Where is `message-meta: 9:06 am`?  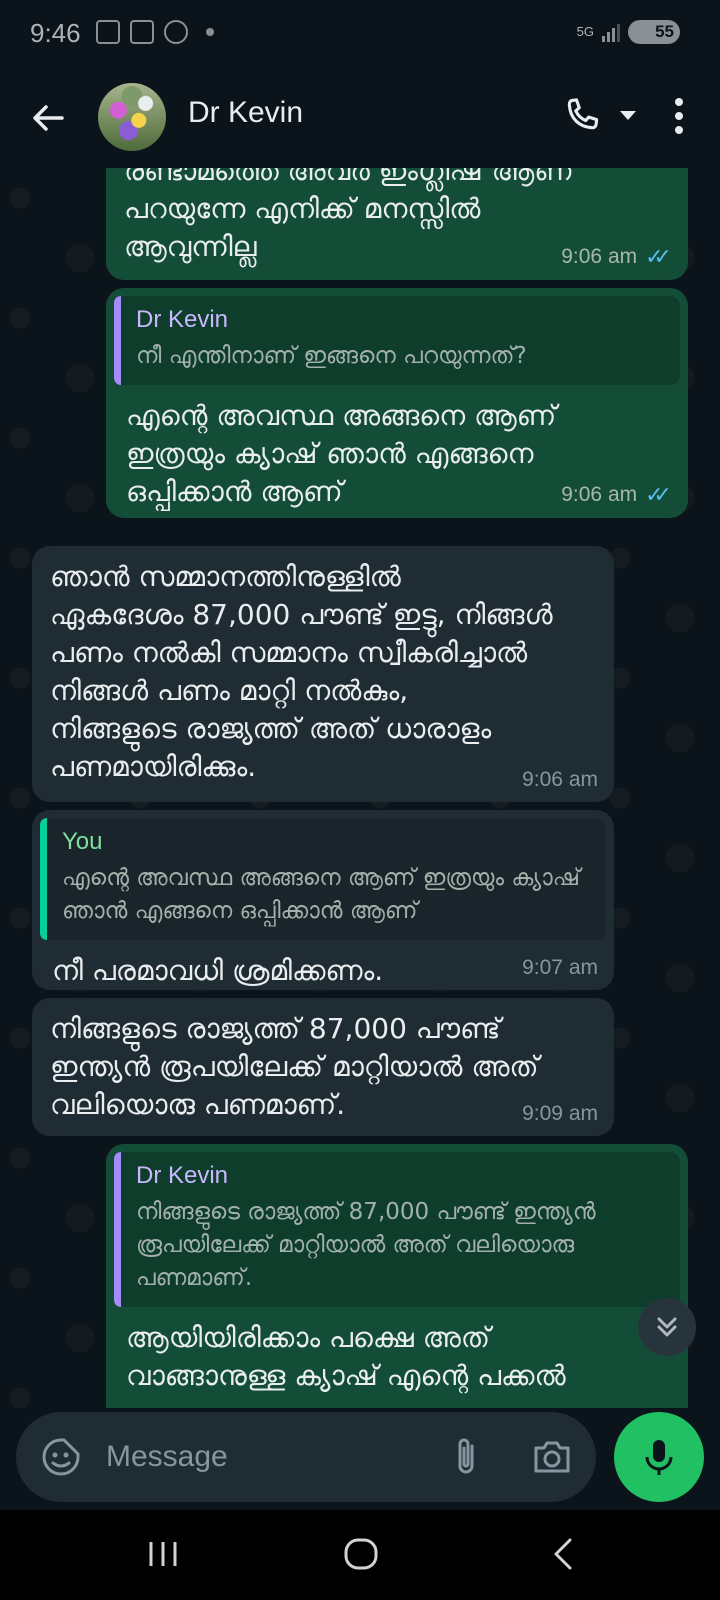
message-meta: 9:06 am is located at coordinates (560, 780).